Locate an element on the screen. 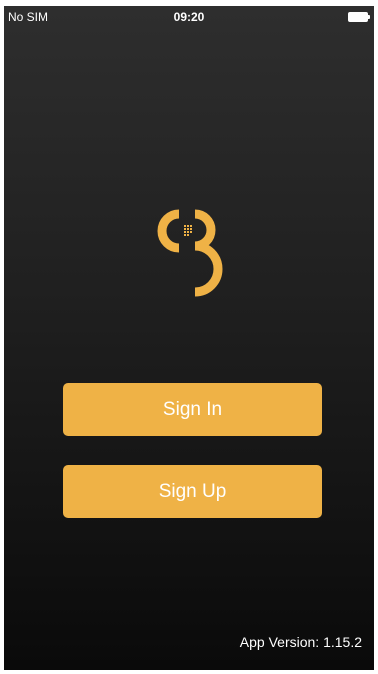  battery-full-icon is located at coordinates (359, 17).